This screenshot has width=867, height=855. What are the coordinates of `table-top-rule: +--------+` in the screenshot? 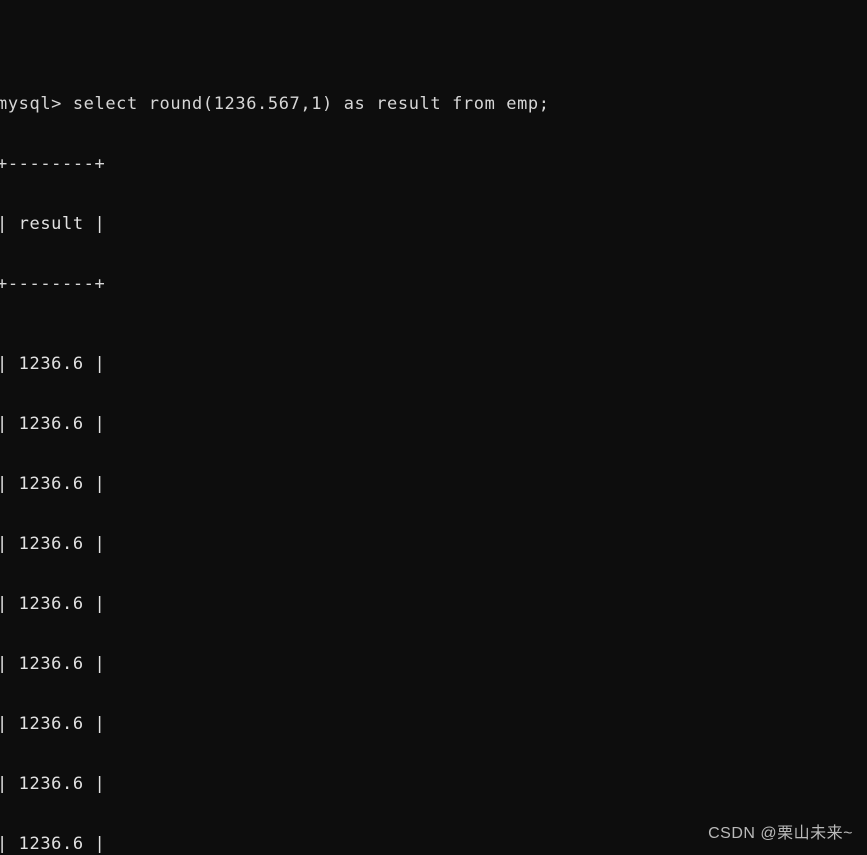 It's located at (53, 164).